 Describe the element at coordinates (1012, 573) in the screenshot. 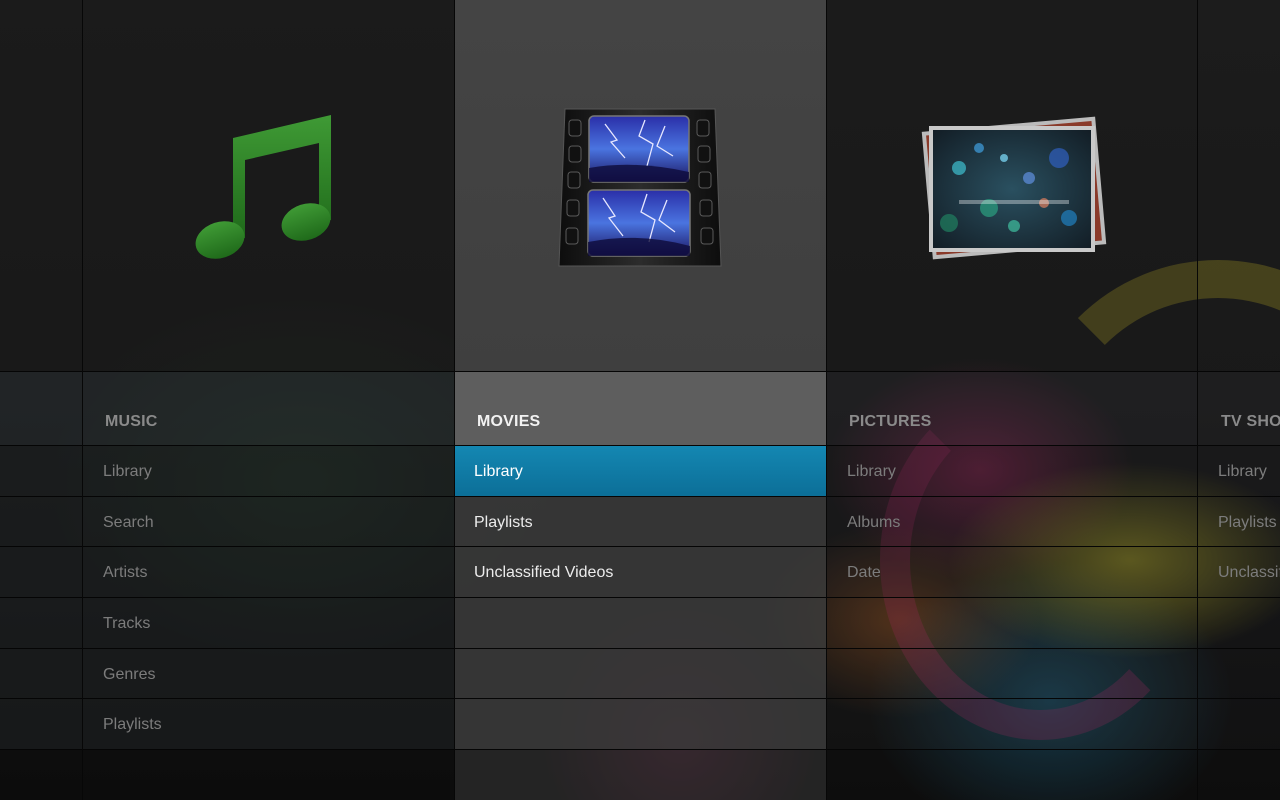

I see `submenu-item: Date` at that location.